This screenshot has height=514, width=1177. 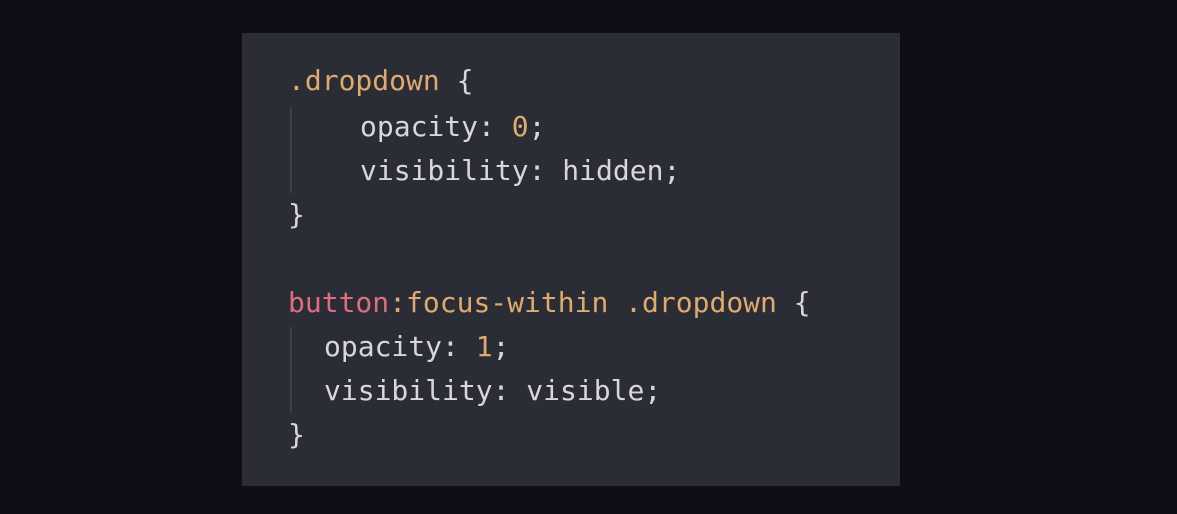 I want to click on code-line-rule2-selector: button:focus-within .dropdown {, so click(x=549, y=303).